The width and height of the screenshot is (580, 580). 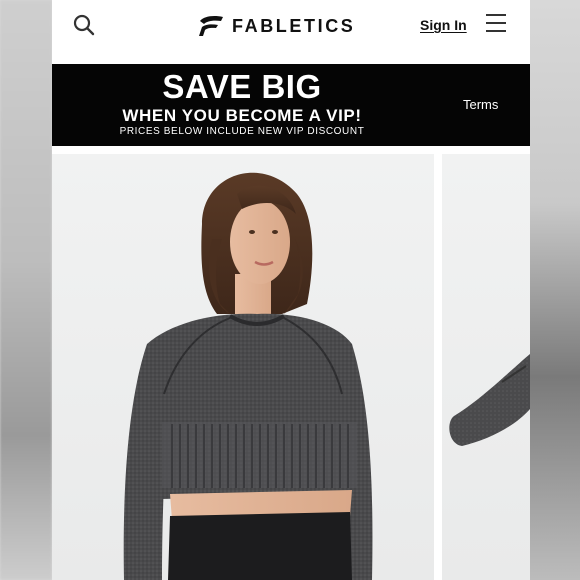 I want to click on brand-logo: FABLETICS, so click(x=276, y=26).